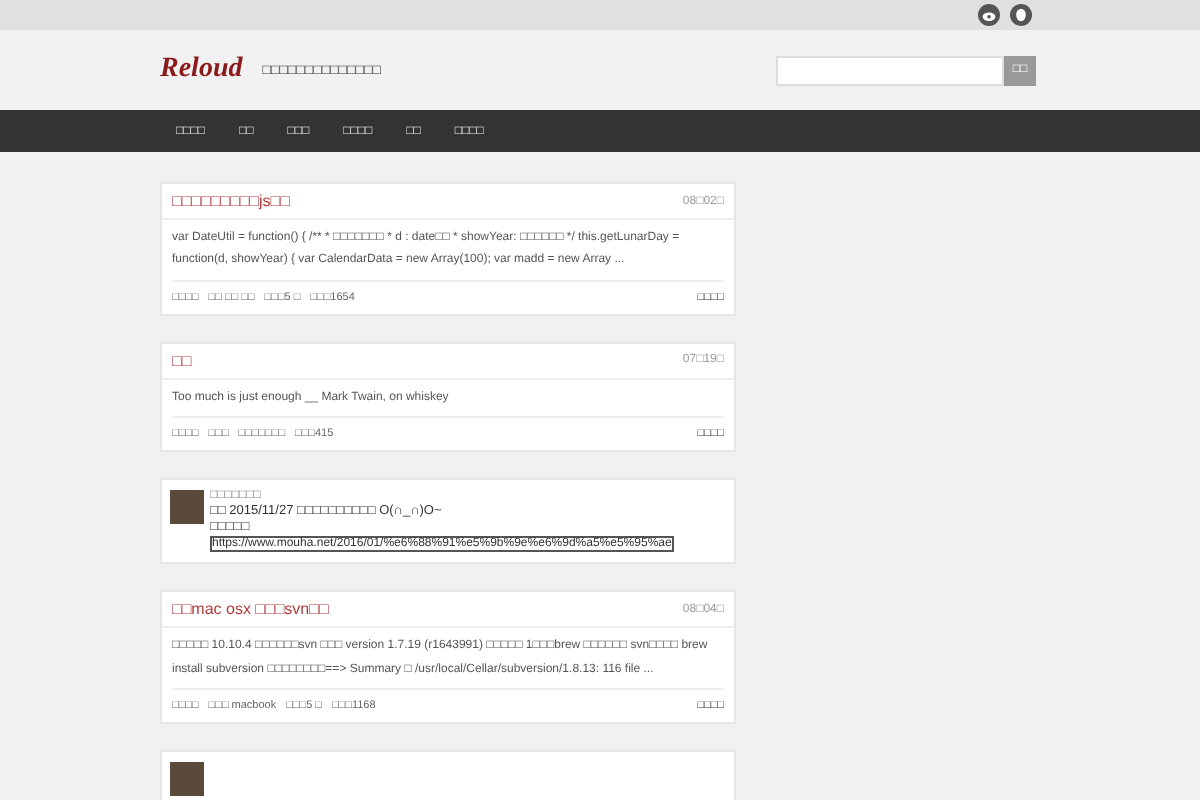 Image resolution: width=1200 pixels, height=800 pixels. I want to click on post-title: □□mac osx □□□svn□□, so click(250, 609).